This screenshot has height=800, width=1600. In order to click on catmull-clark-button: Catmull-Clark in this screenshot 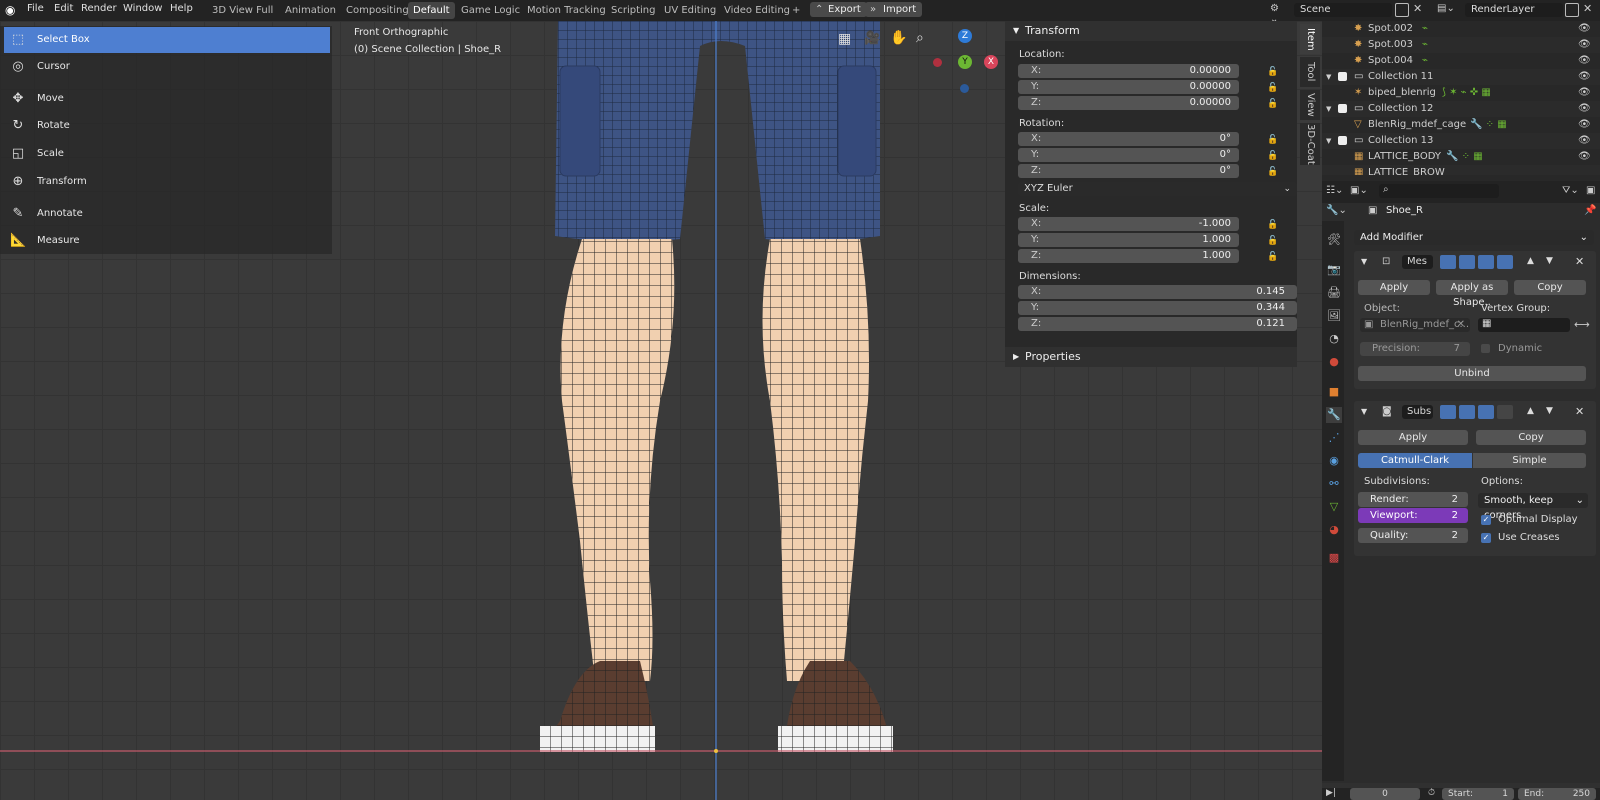, I will do `click(1415, 460)`.